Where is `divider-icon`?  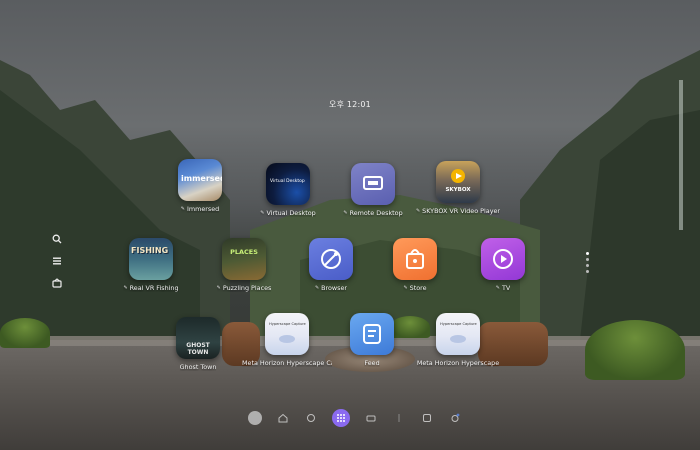
divider-icon is located at coordinates (399, 418).